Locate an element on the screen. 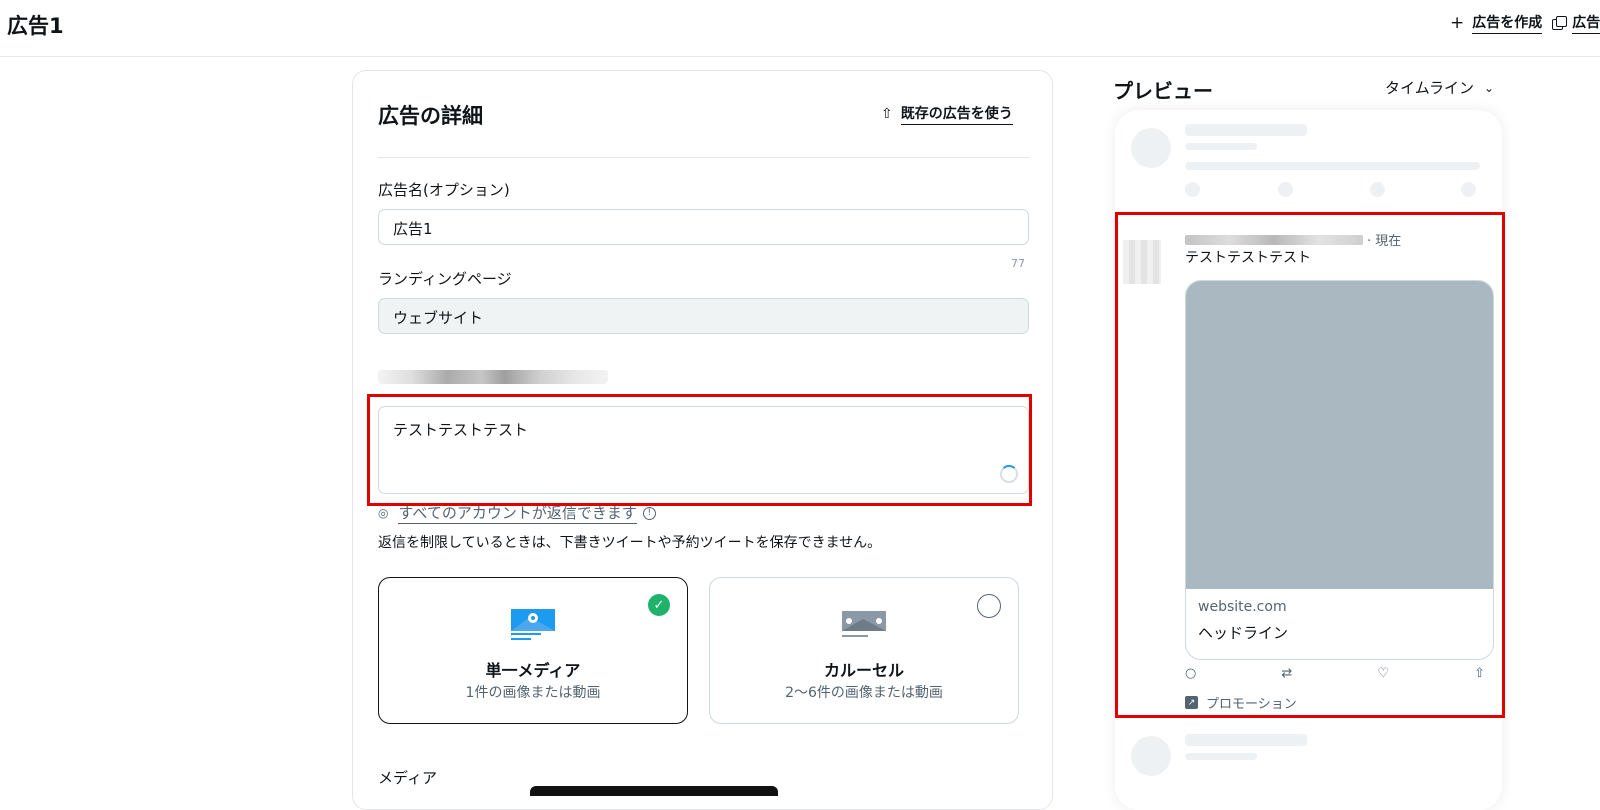 The image size is (1600, 810). like-icon: ♡ is located at coordinates (1383, 673).